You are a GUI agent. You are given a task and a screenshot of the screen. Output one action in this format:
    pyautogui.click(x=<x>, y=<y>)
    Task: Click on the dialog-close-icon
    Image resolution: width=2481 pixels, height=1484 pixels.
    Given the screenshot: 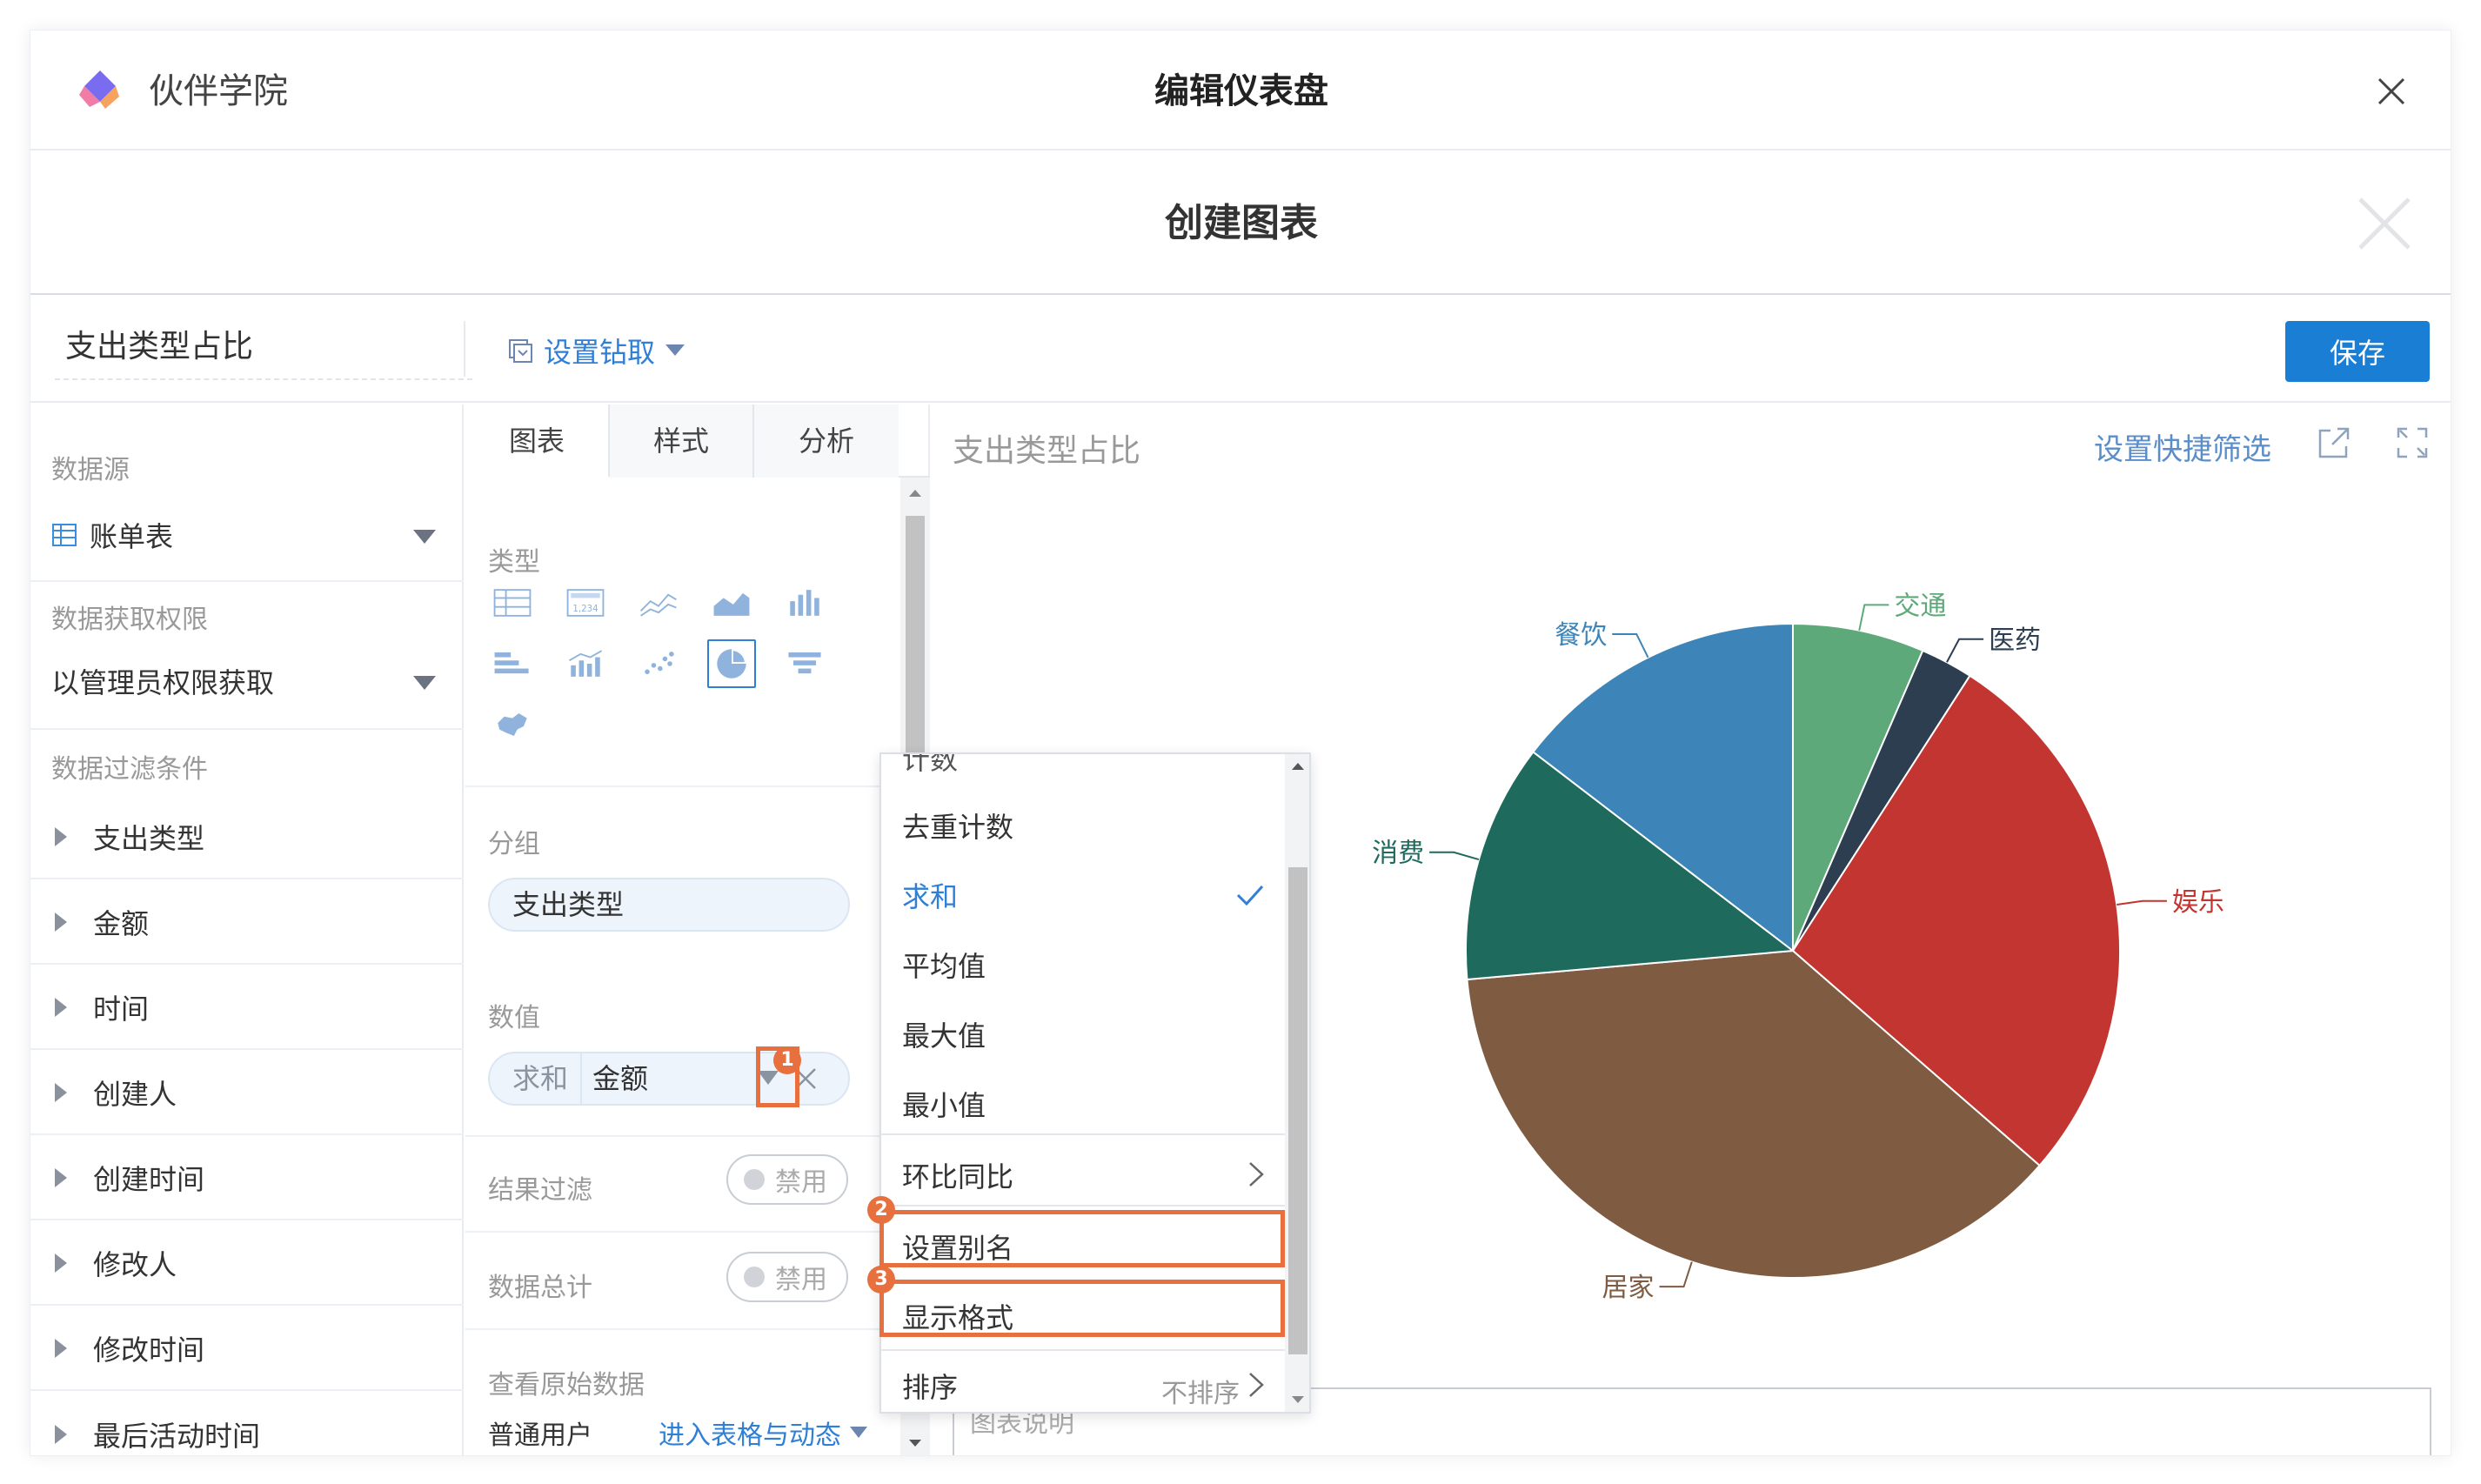 What is the action you would take?
    pyautogui.click(x=2384, y=223)
    